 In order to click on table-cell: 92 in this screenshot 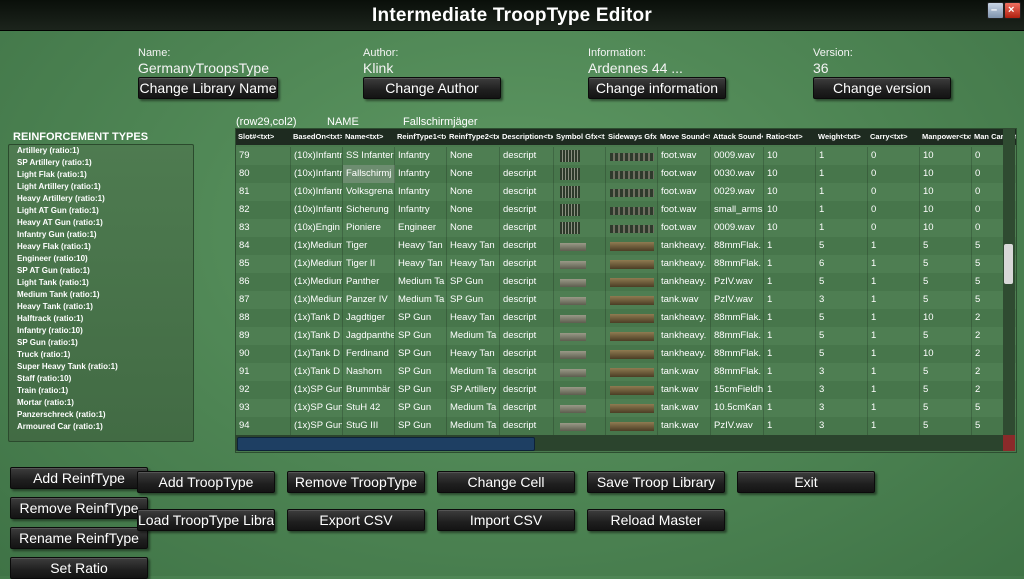, I will do `click(263, 390)`.